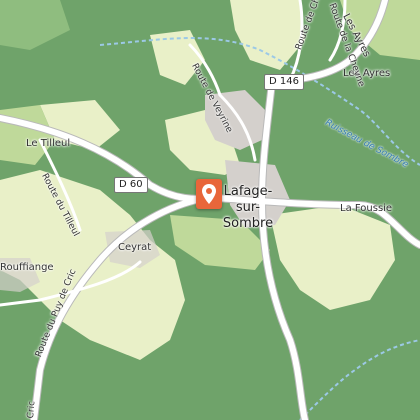 The width and height of the screenshot is (420, 420). What do you see at coordinates (248, 207) in the screenshot?
I see `town-label: Lafage-sur-Sombre` at bounding box center [248, 207].